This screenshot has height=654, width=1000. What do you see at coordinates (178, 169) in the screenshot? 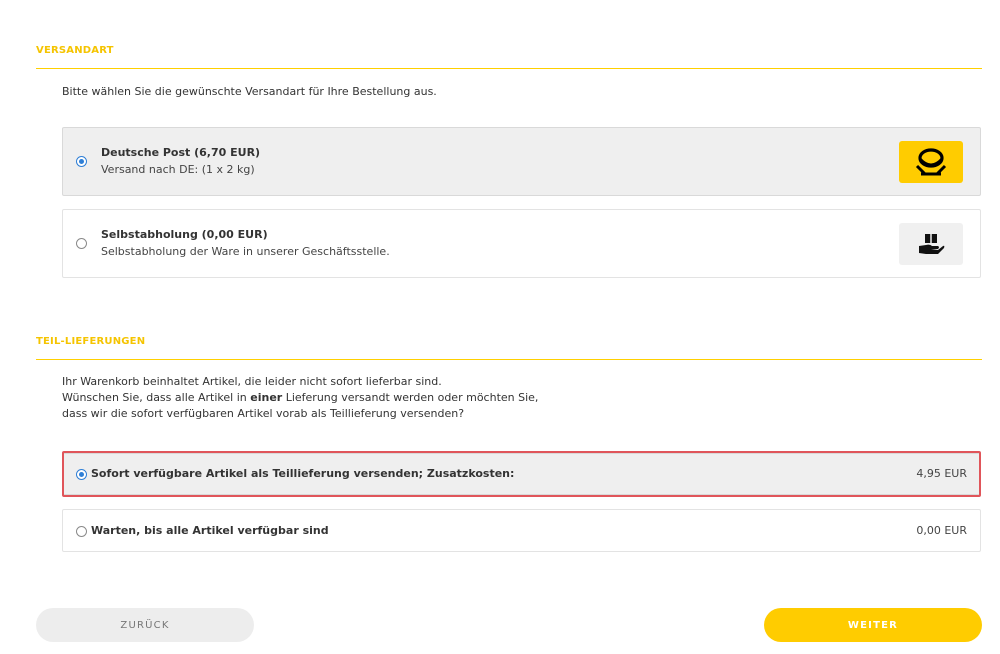
I see `shipping-option-subtitle: Versand nach DE: (1 x 2 kg)` at bounding box center [178, 169].